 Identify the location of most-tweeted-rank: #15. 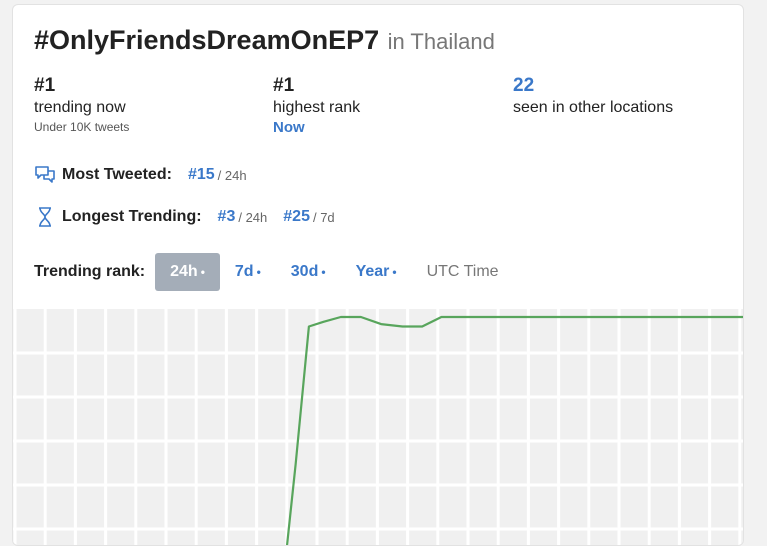
(201, 175).